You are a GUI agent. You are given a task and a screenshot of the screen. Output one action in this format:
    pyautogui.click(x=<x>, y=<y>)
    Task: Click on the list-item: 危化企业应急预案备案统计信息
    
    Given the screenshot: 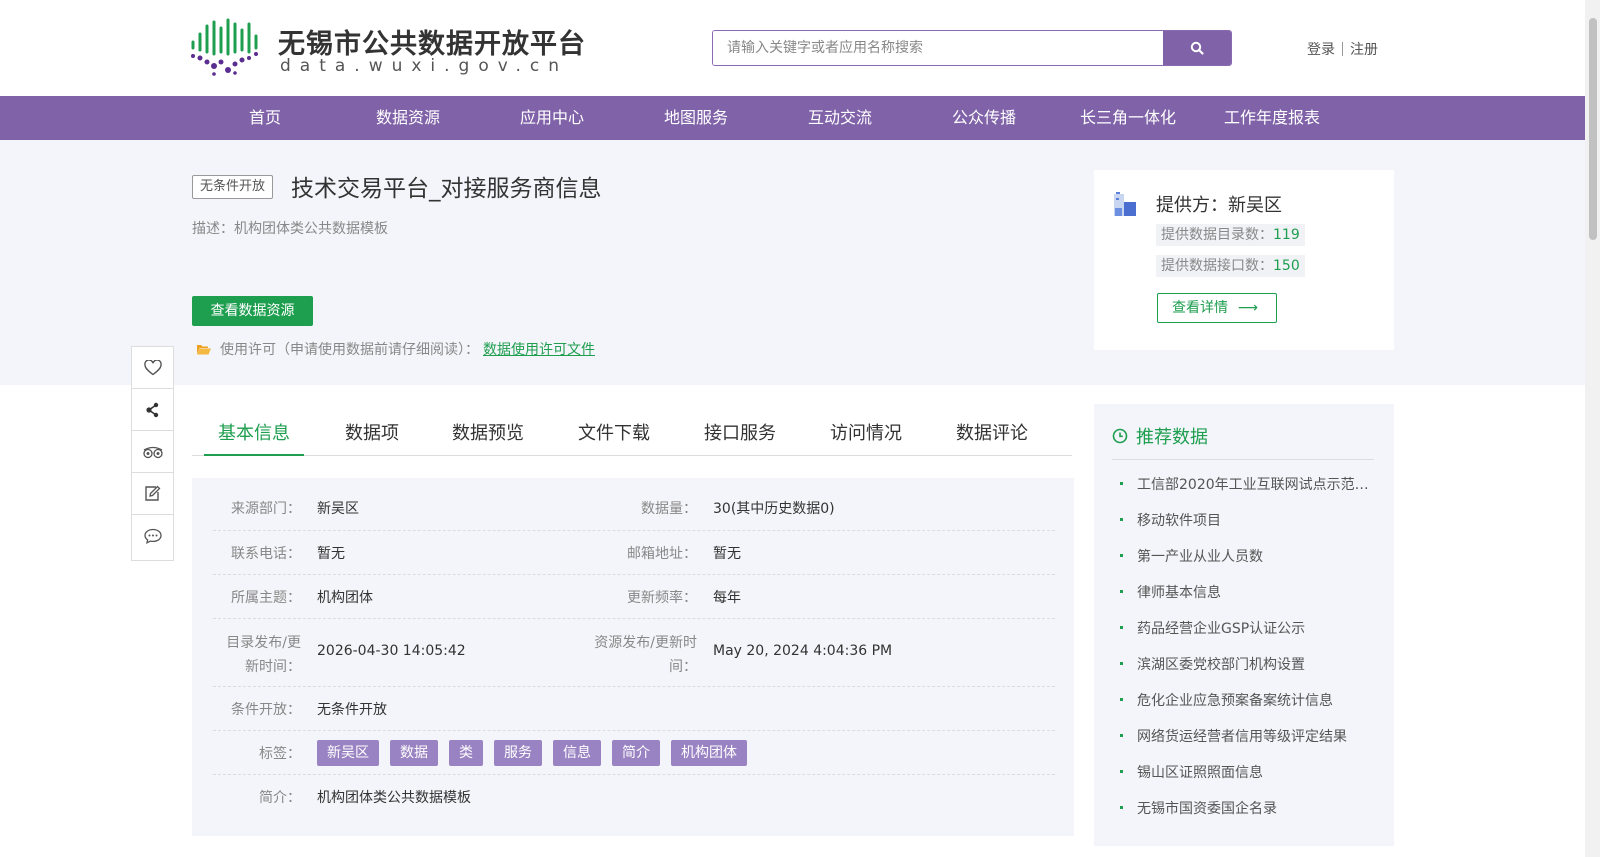 What is the action you would take?
    pyautogui.click(x=1247, y=700)
    